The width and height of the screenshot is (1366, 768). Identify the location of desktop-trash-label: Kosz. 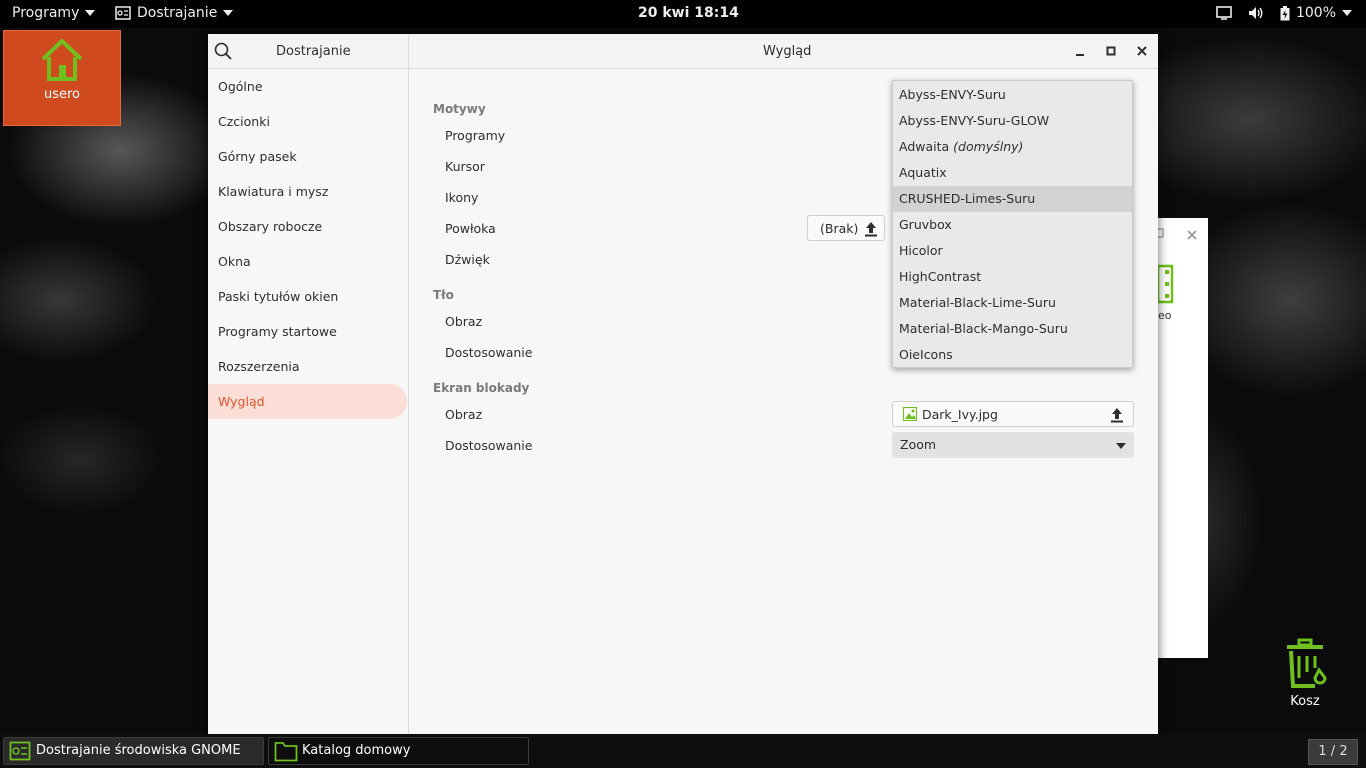
(1305, 701).